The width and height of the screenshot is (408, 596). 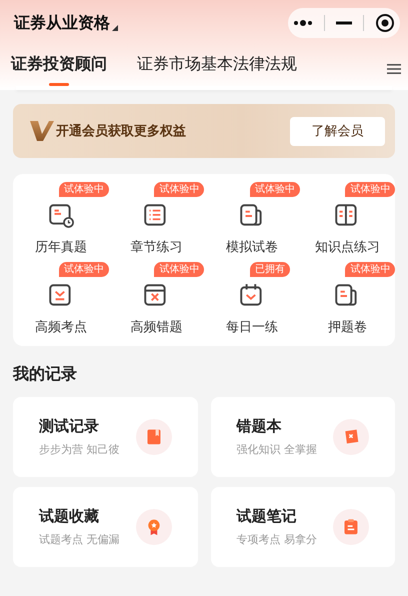 I want to click on vip-logo-icon, so click(x=42, y=131).